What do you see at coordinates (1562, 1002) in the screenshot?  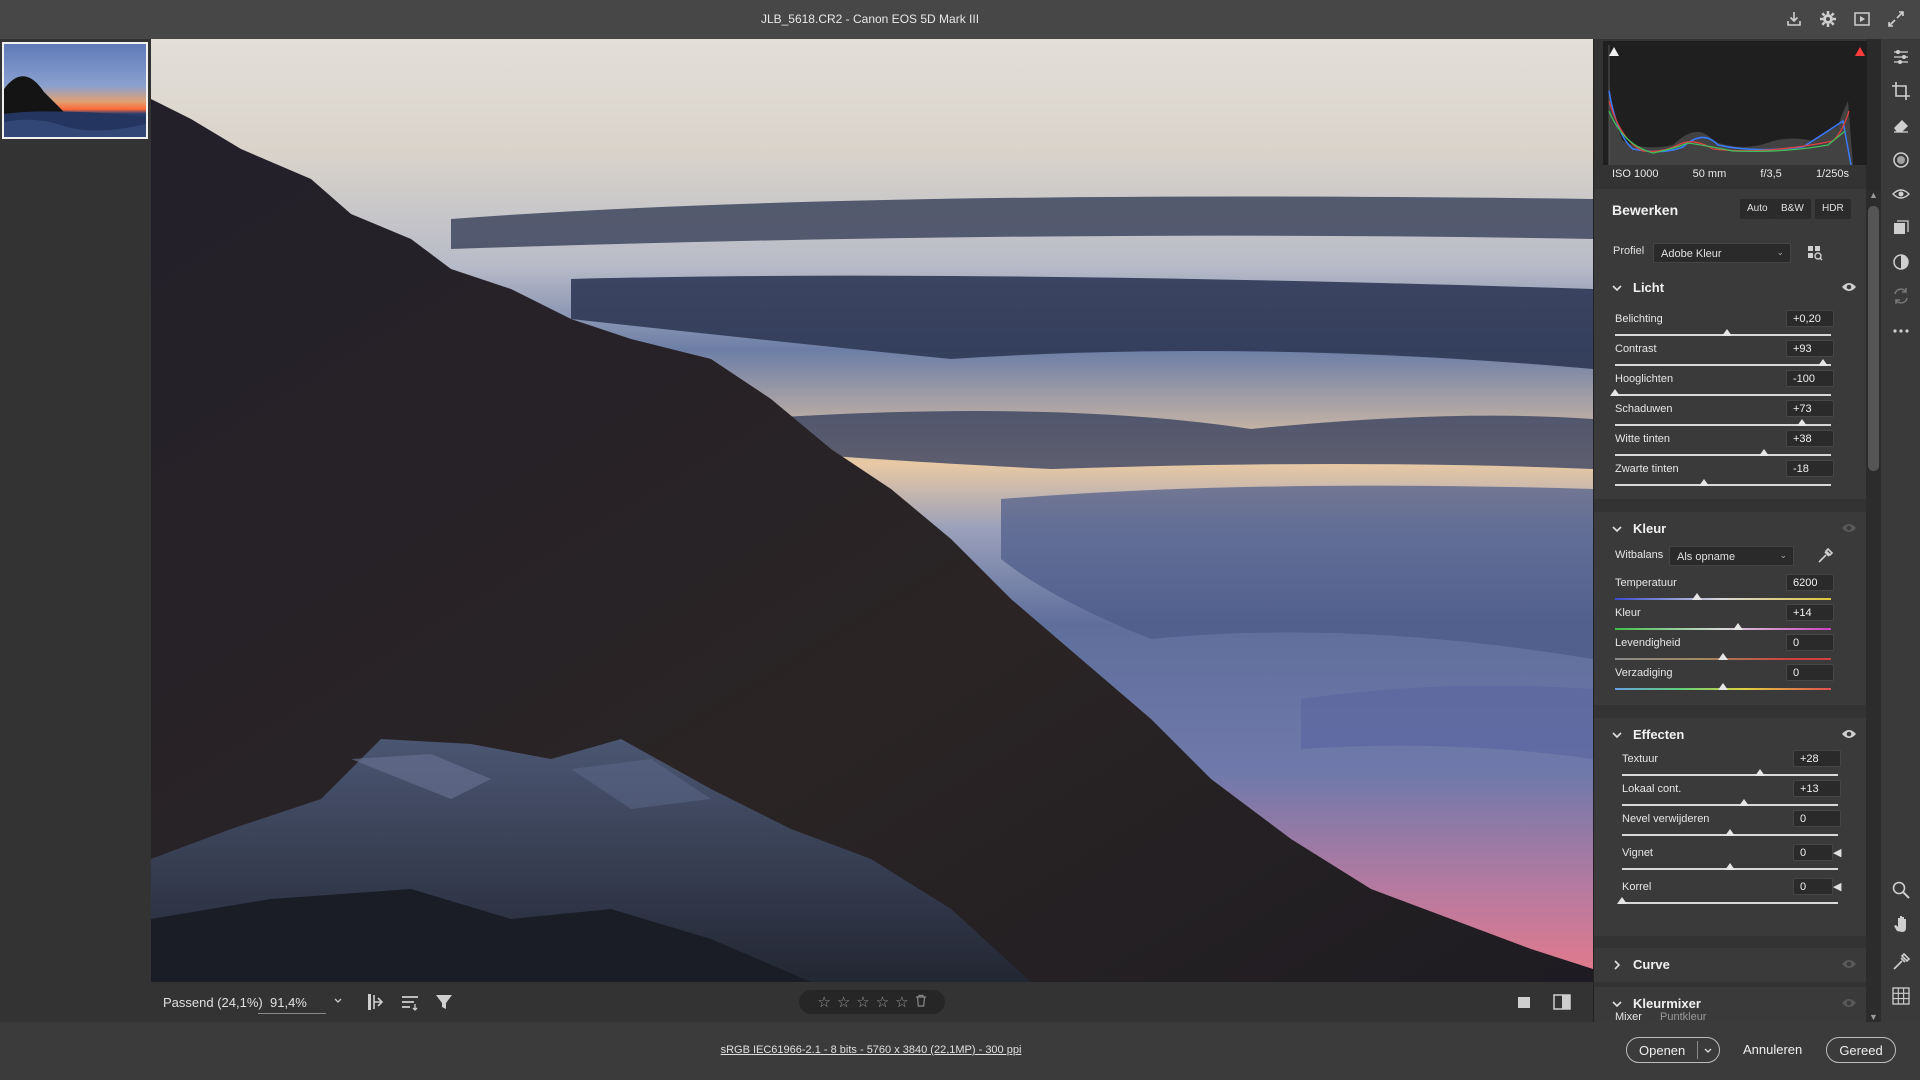 I see `compare-view-icon` at bounding box center [1562, 1002].